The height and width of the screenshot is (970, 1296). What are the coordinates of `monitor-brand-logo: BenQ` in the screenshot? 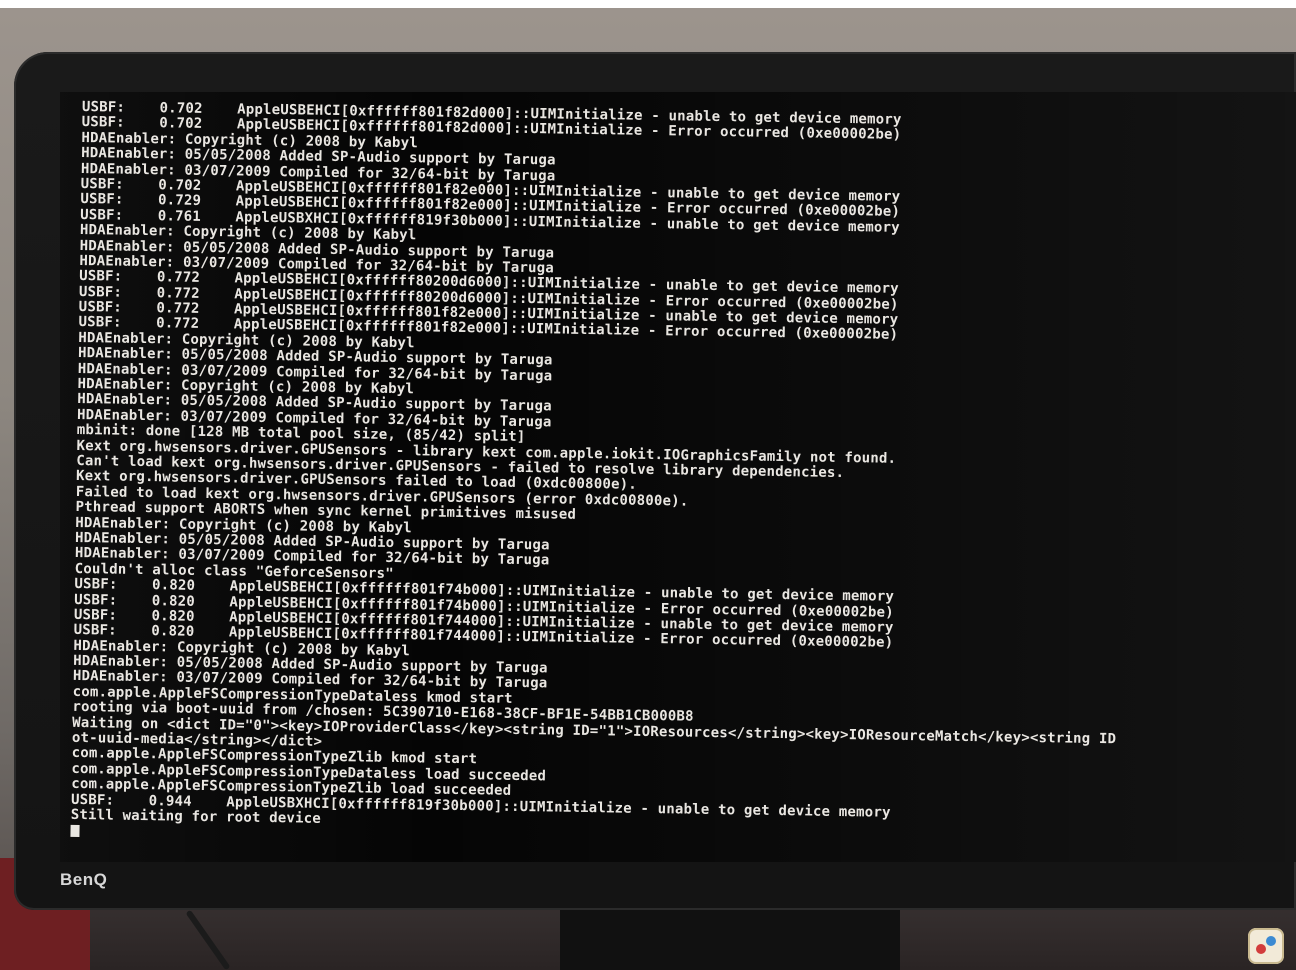 It's located at (84, 879).